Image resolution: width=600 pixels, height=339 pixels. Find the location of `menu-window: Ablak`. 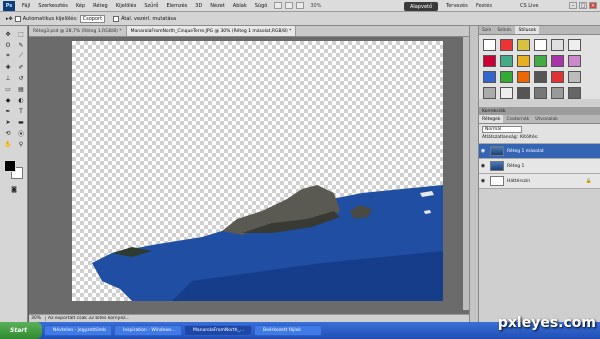

menu-window: Ablak is located at coordinates (240, 6).